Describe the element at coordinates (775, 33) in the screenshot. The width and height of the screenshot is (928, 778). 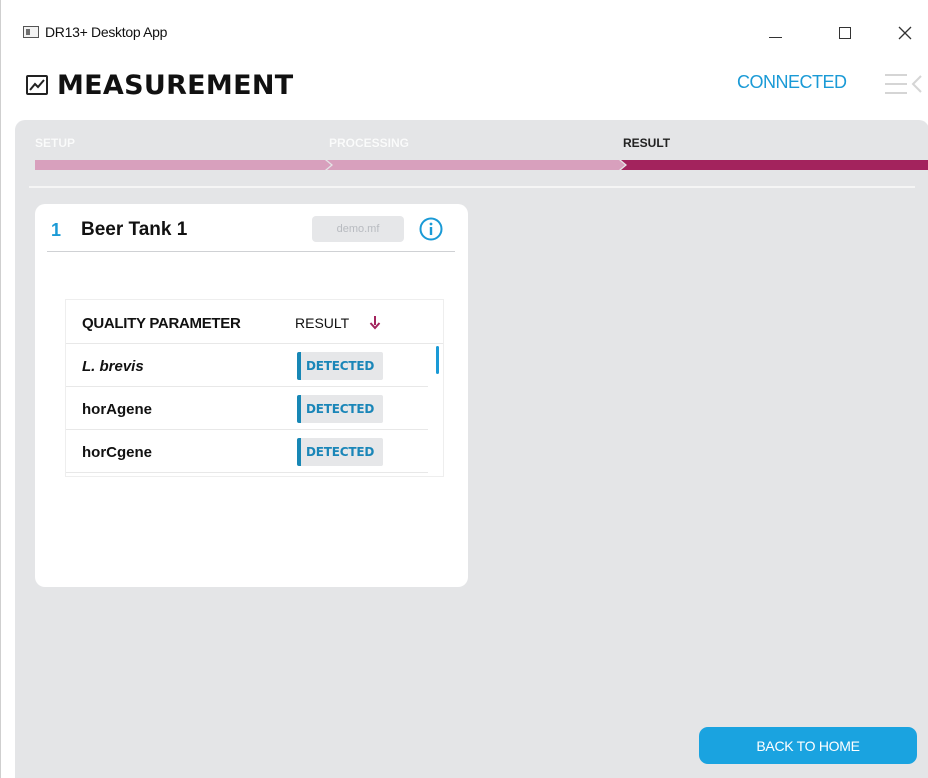
I see `minimize-button` at that location.